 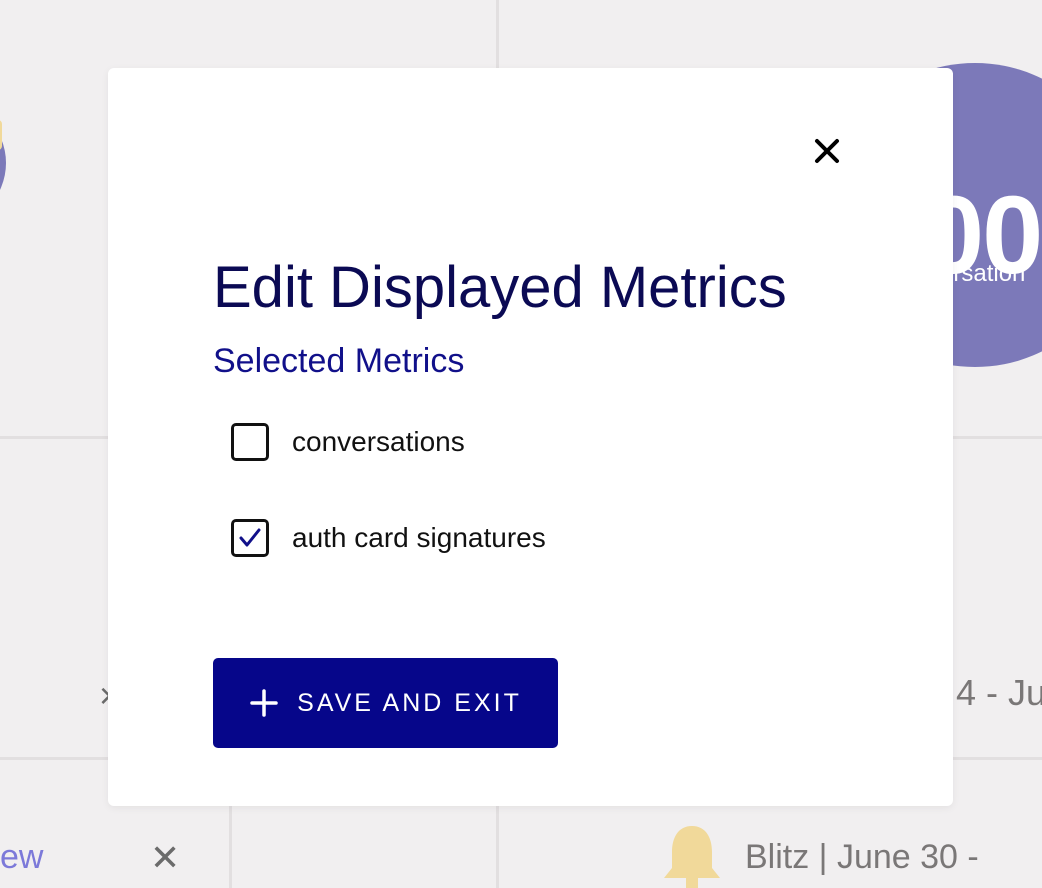 I want to click on metric-circle-partial, so click(x=3, y=163).